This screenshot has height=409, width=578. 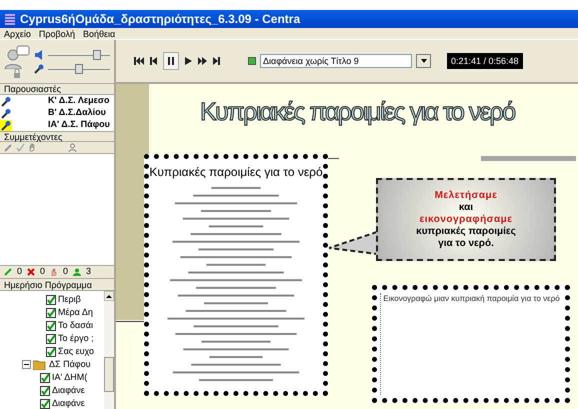 What do you see at coordinates (76, 351) in the screenshot?
I see `schedule-item: Σας ευχο` at bounding box center [76, 351].